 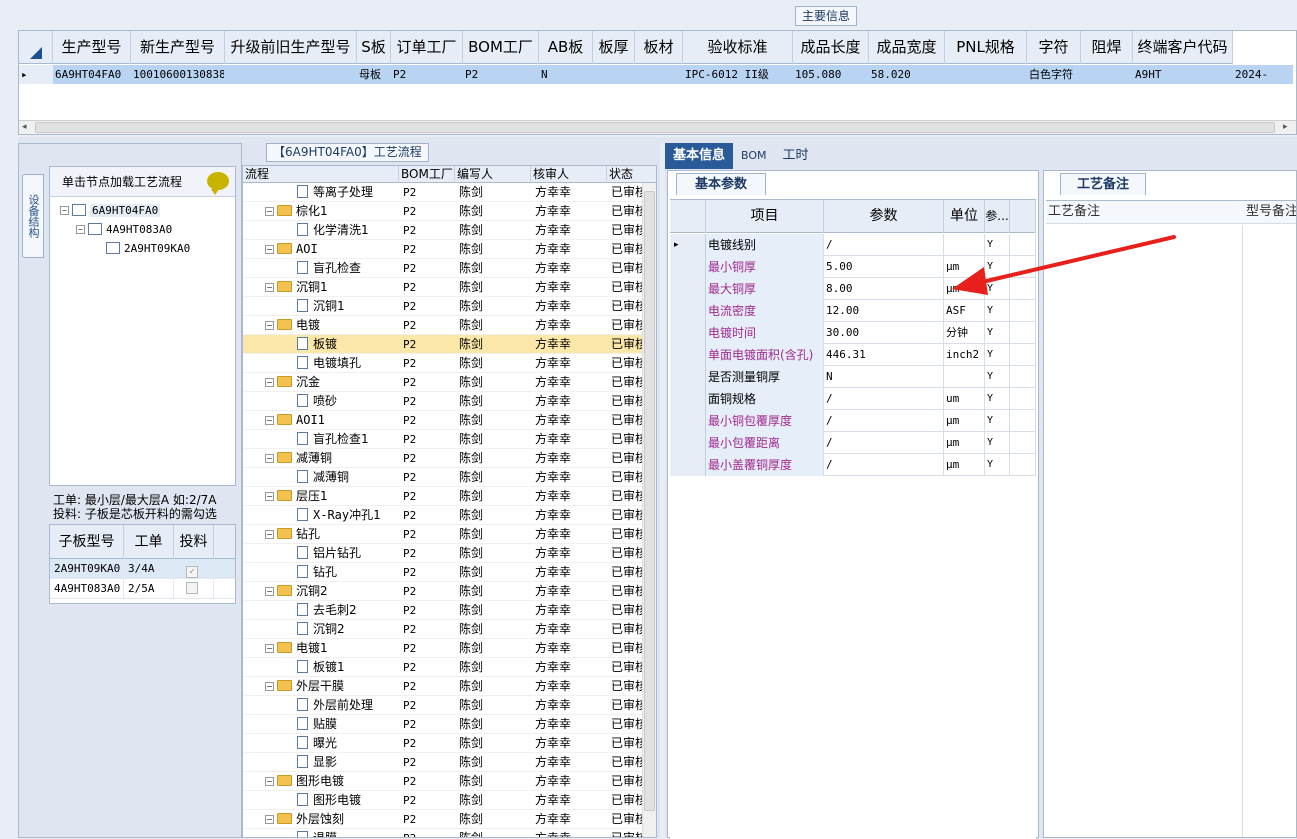 I want to click on flow-row: 显影 P2 陈剑 方幸幸 已审核, so click(x=449, y=762).